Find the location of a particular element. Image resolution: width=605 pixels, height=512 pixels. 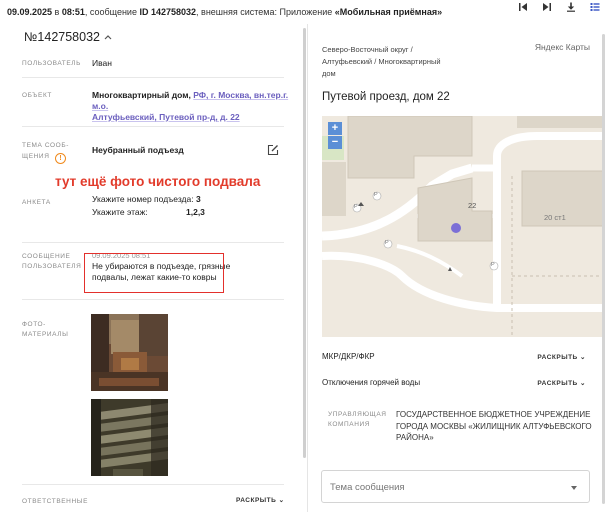

section-hot-water-row: Отключения горячей воды РАСКРЫТЬ ⌄ is located at coordinates (454, 382).